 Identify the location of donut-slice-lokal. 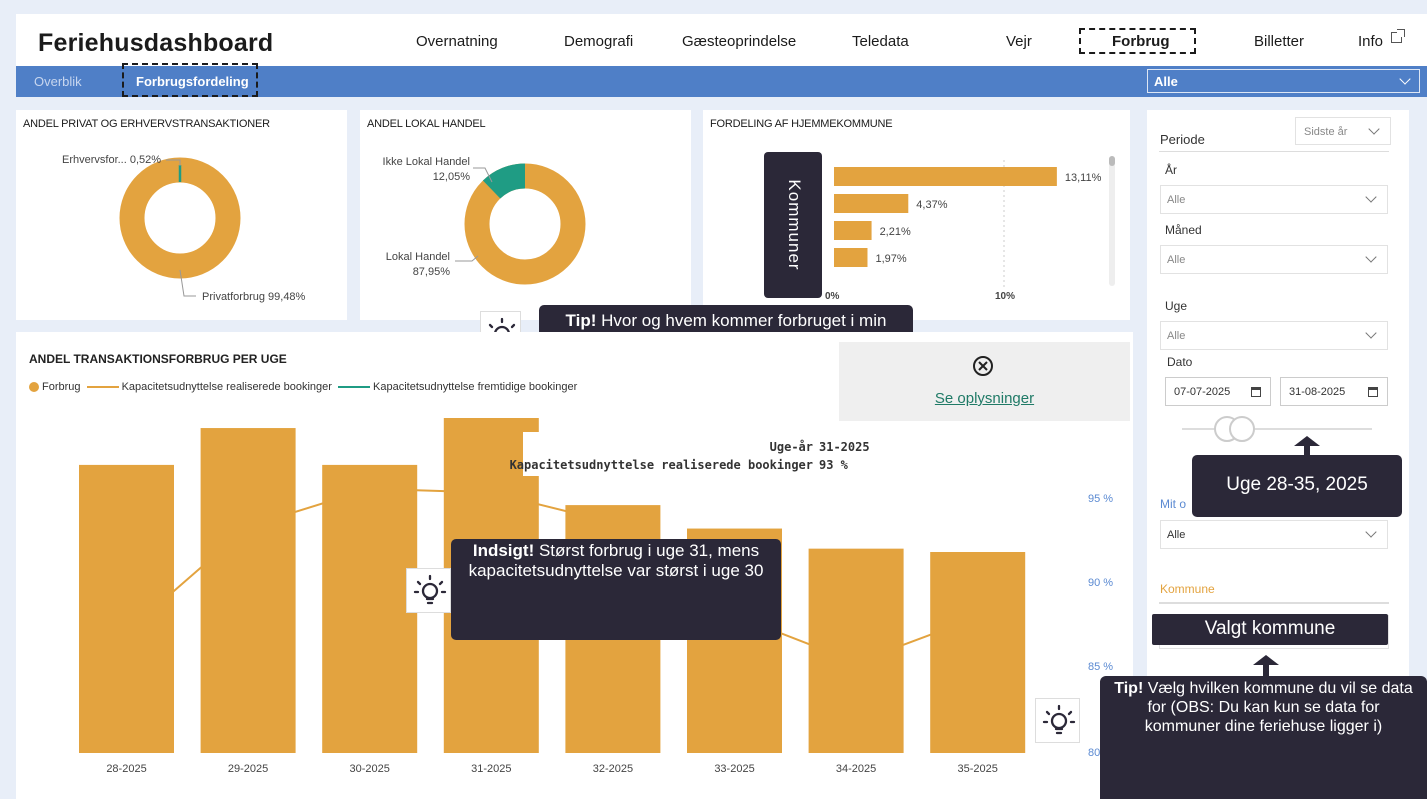
(525, 224).